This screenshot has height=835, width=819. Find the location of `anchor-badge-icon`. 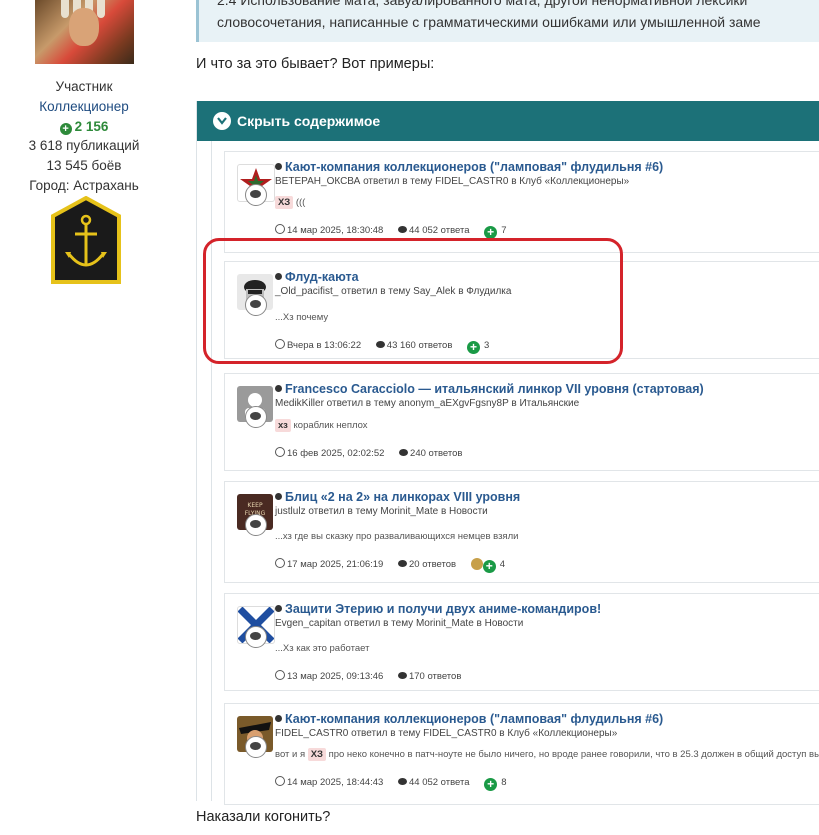

anchor-badge-icon is located at coordinates (86, 240).